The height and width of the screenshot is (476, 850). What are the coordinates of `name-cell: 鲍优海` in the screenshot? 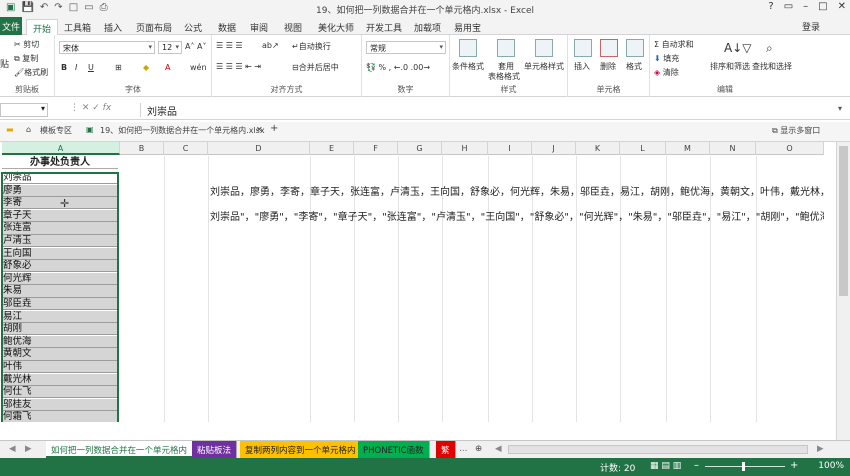 It's located at (60, 342).